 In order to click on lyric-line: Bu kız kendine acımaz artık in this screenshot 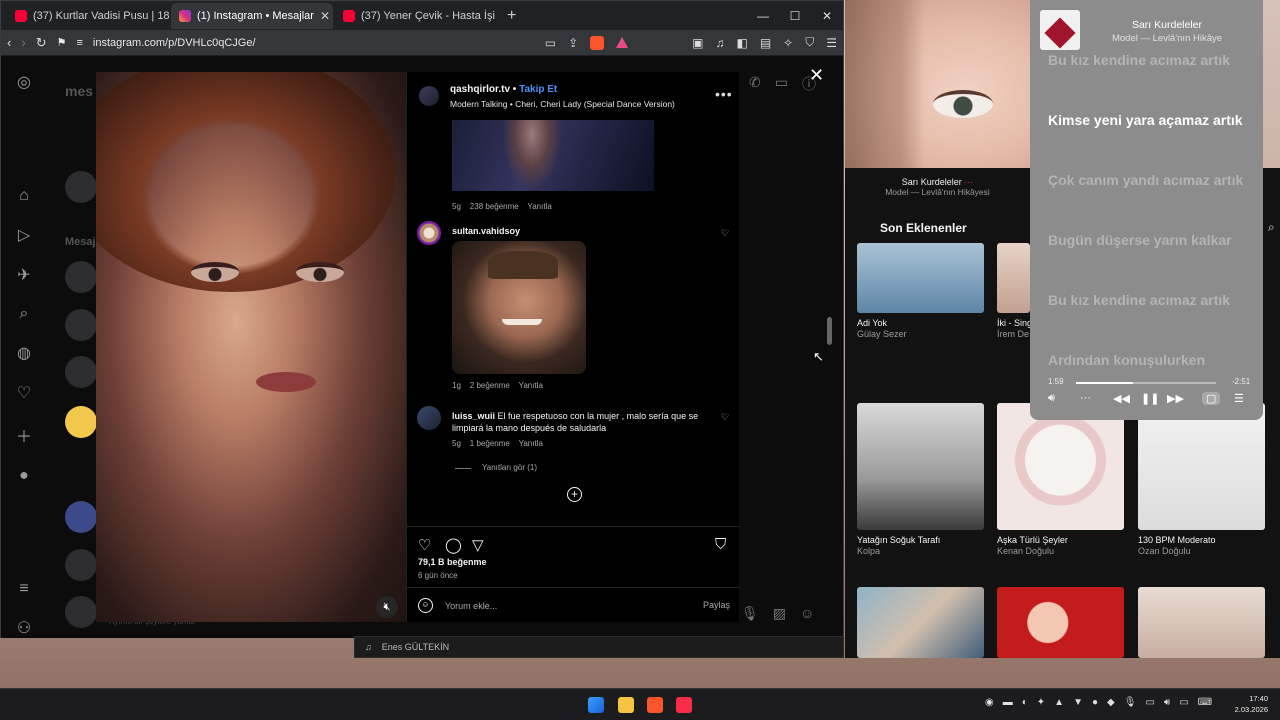, I will do `click(1148, 60)`.